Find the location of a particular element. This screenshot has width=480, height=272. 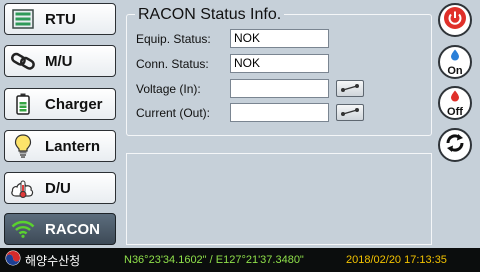

power-icon is located at coordinates (455, 20).